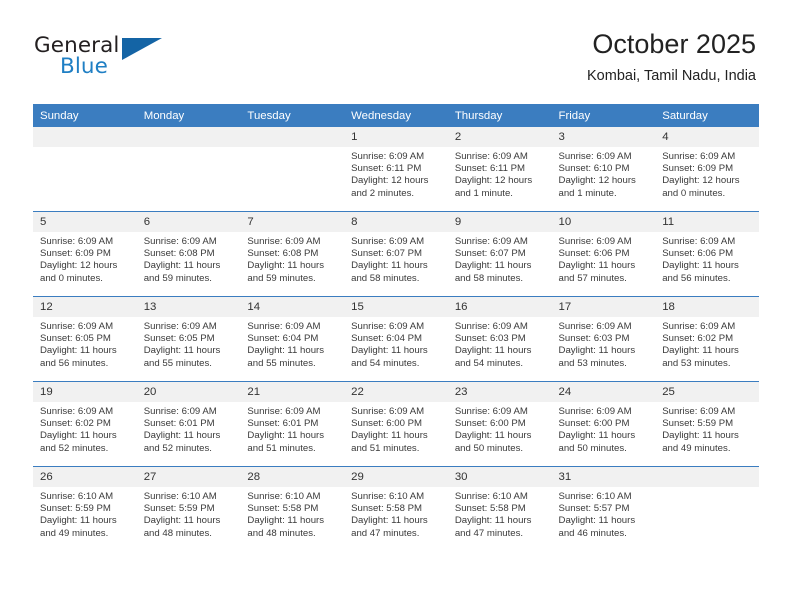 This screenshot has height=612, width=792. What do you see at coordinates (283, 339) in the screenshot?
I see `sunset-text: Sunset: 6:04 PM` at bounding box center [283, 339].